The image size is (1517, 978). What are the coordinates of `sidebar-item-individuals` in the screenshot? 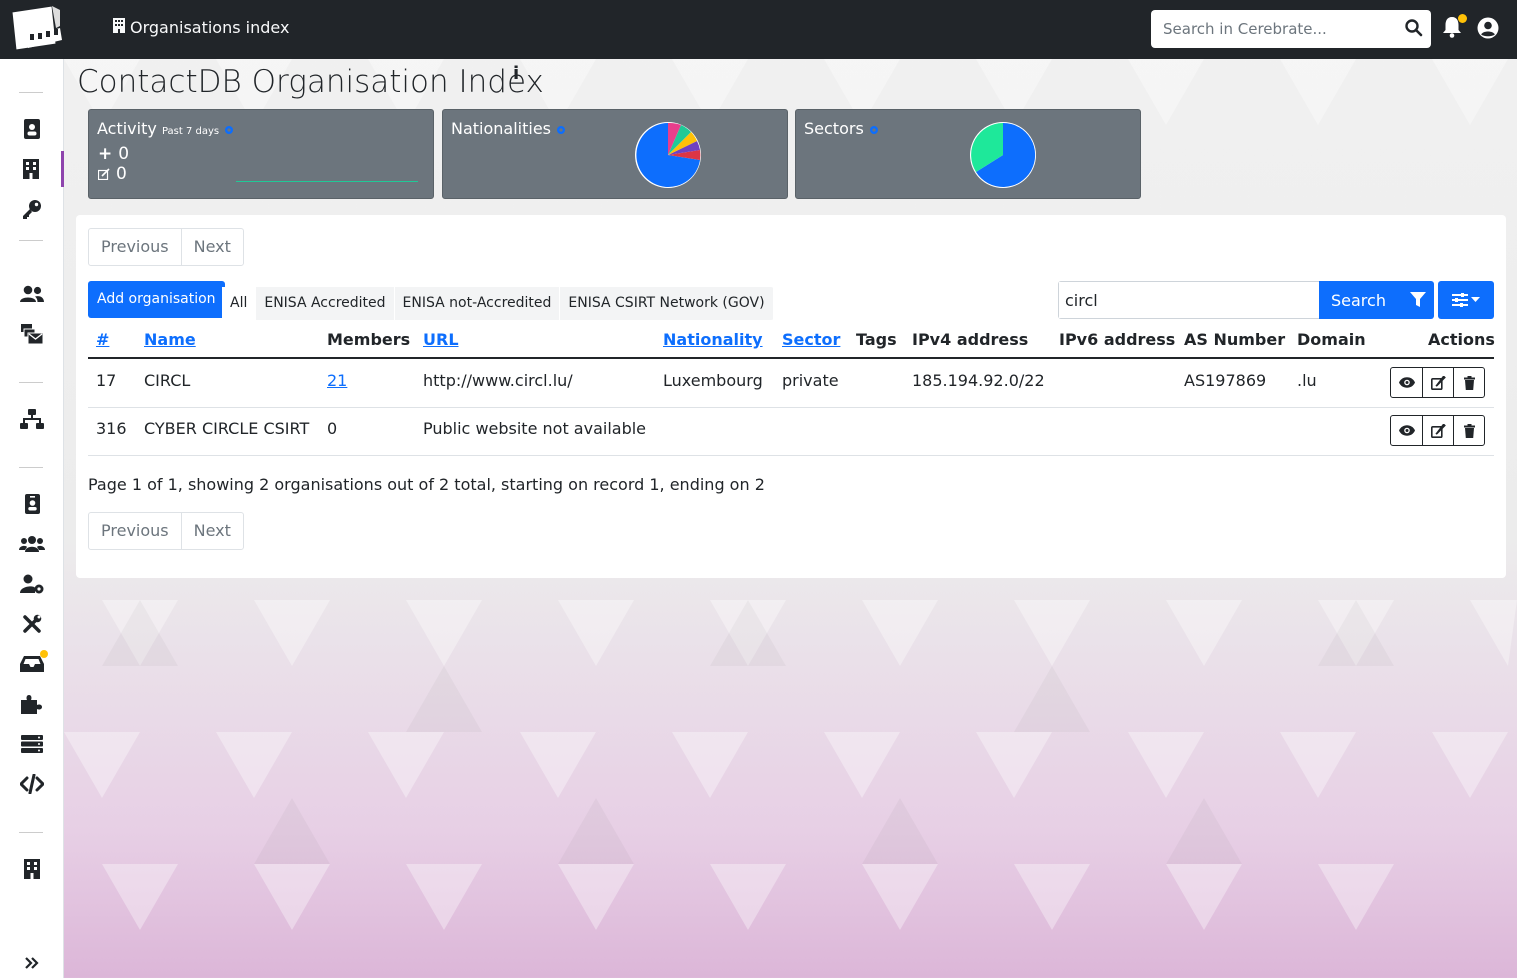 It's located at (32, 504).